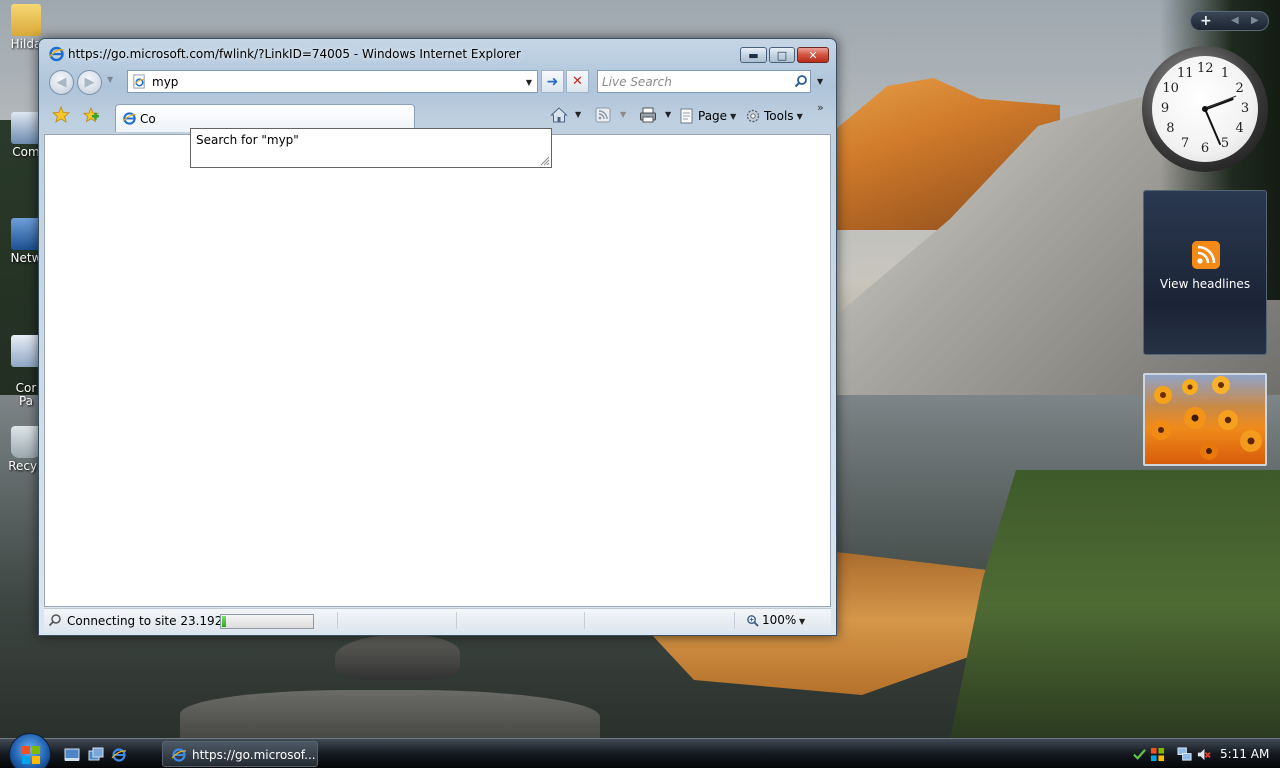  What do you see at coordinates (1139, 754) in the screenshot?
I see `tray-check-icon` at bounding box center [1139, 754].